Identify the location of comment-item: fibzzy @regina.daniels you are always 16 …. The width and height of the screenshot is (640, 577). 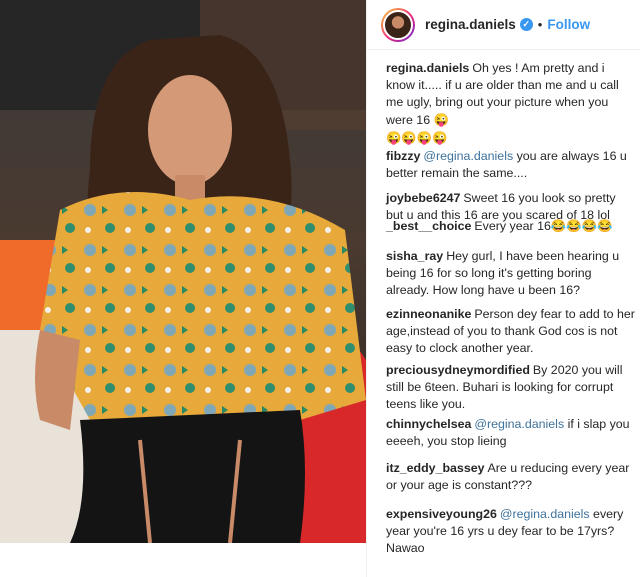
(511, 165).